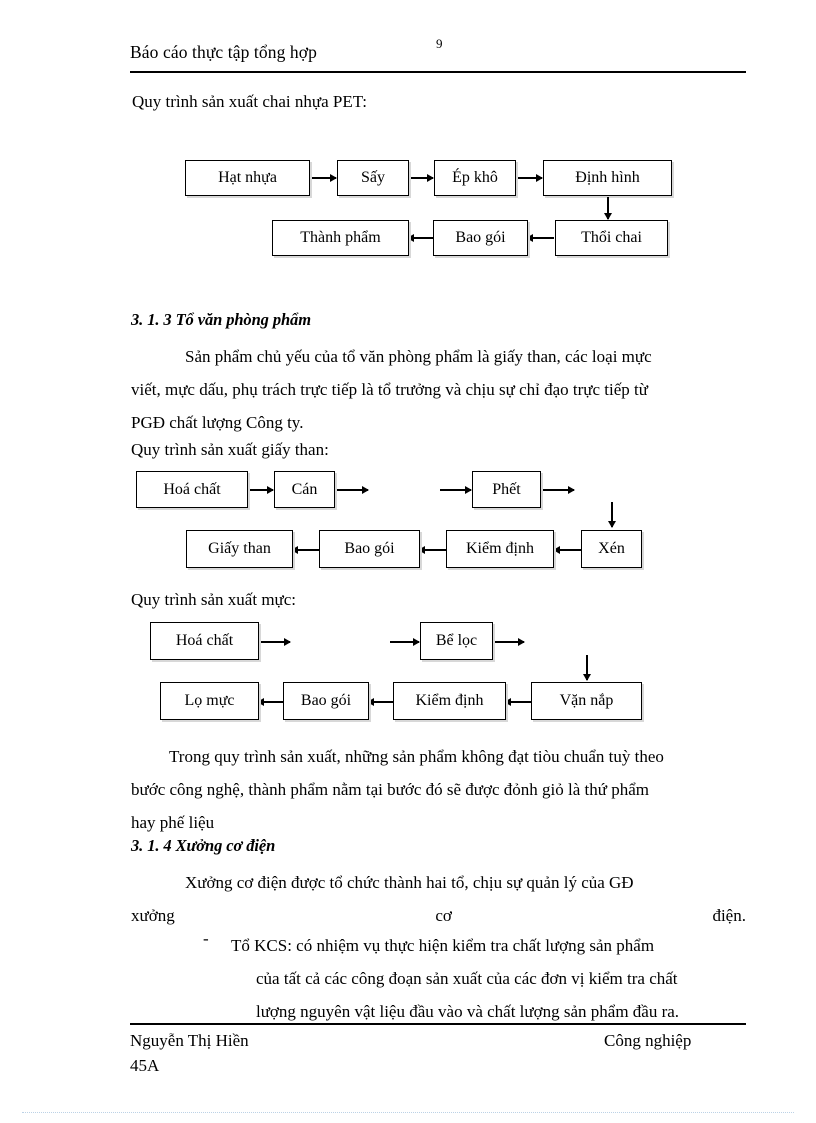  What do you see at coordinates (352, 490) in the screenshot?
I see `arrow-can-outgoing` at bounding box center [352, 490].